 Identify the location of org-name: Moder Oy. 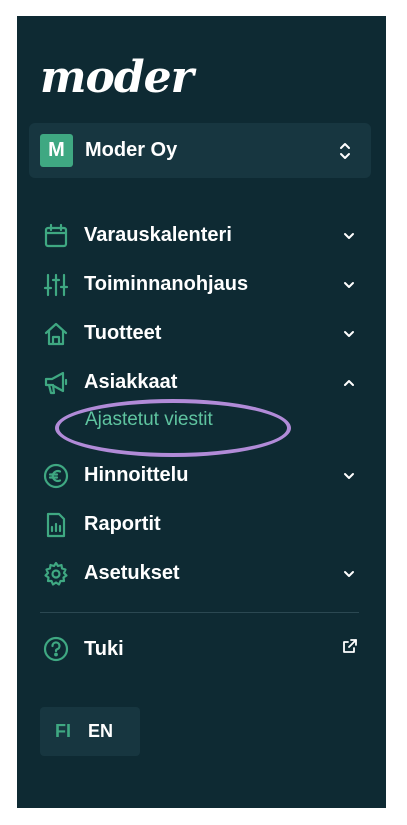
(131, 150).